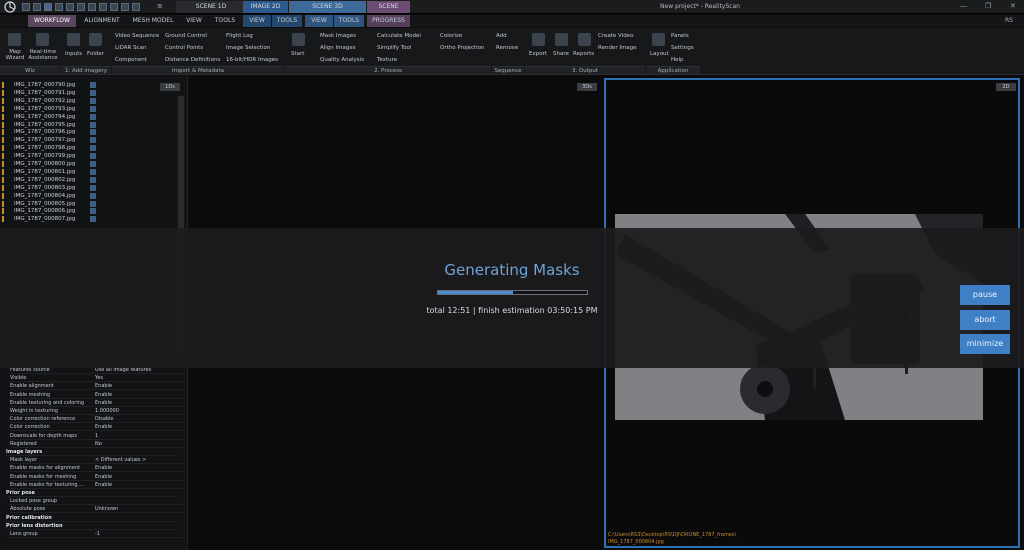 This screenshot has height=550, width=1024. Describe the element at coordinates (49, 132) in the screenshot. I see `file-list-item: IMG_1787_000796.jpg` at that location.